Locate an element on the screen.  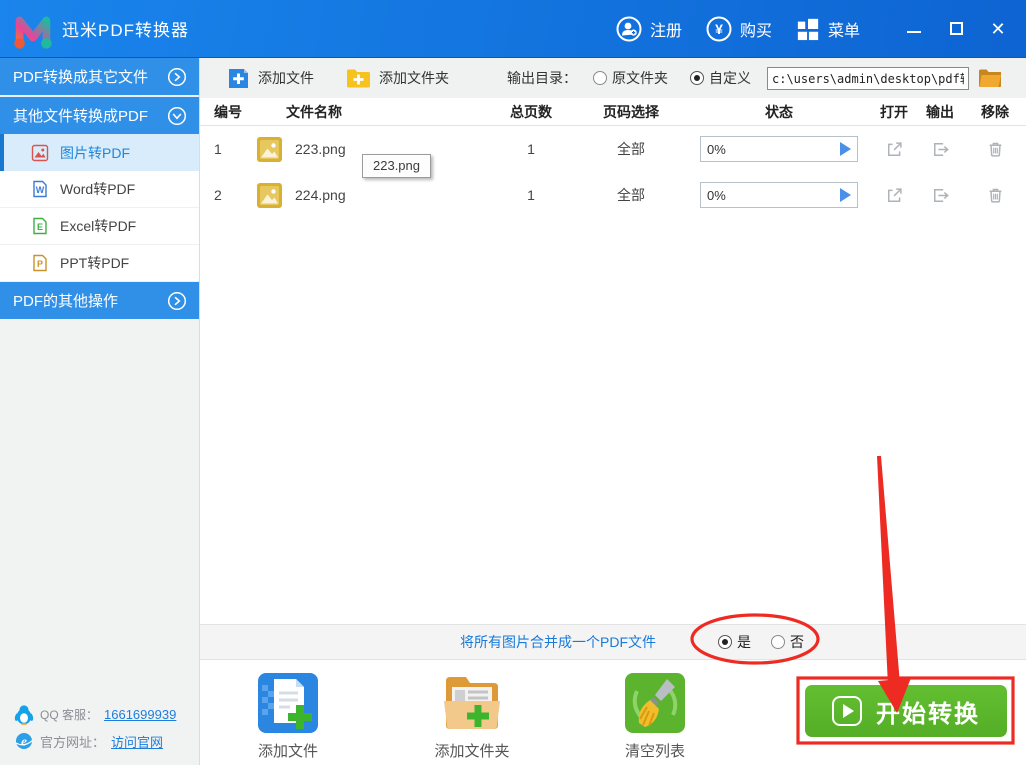
ppt-file-icon: P is located at coordinates (40, 263).